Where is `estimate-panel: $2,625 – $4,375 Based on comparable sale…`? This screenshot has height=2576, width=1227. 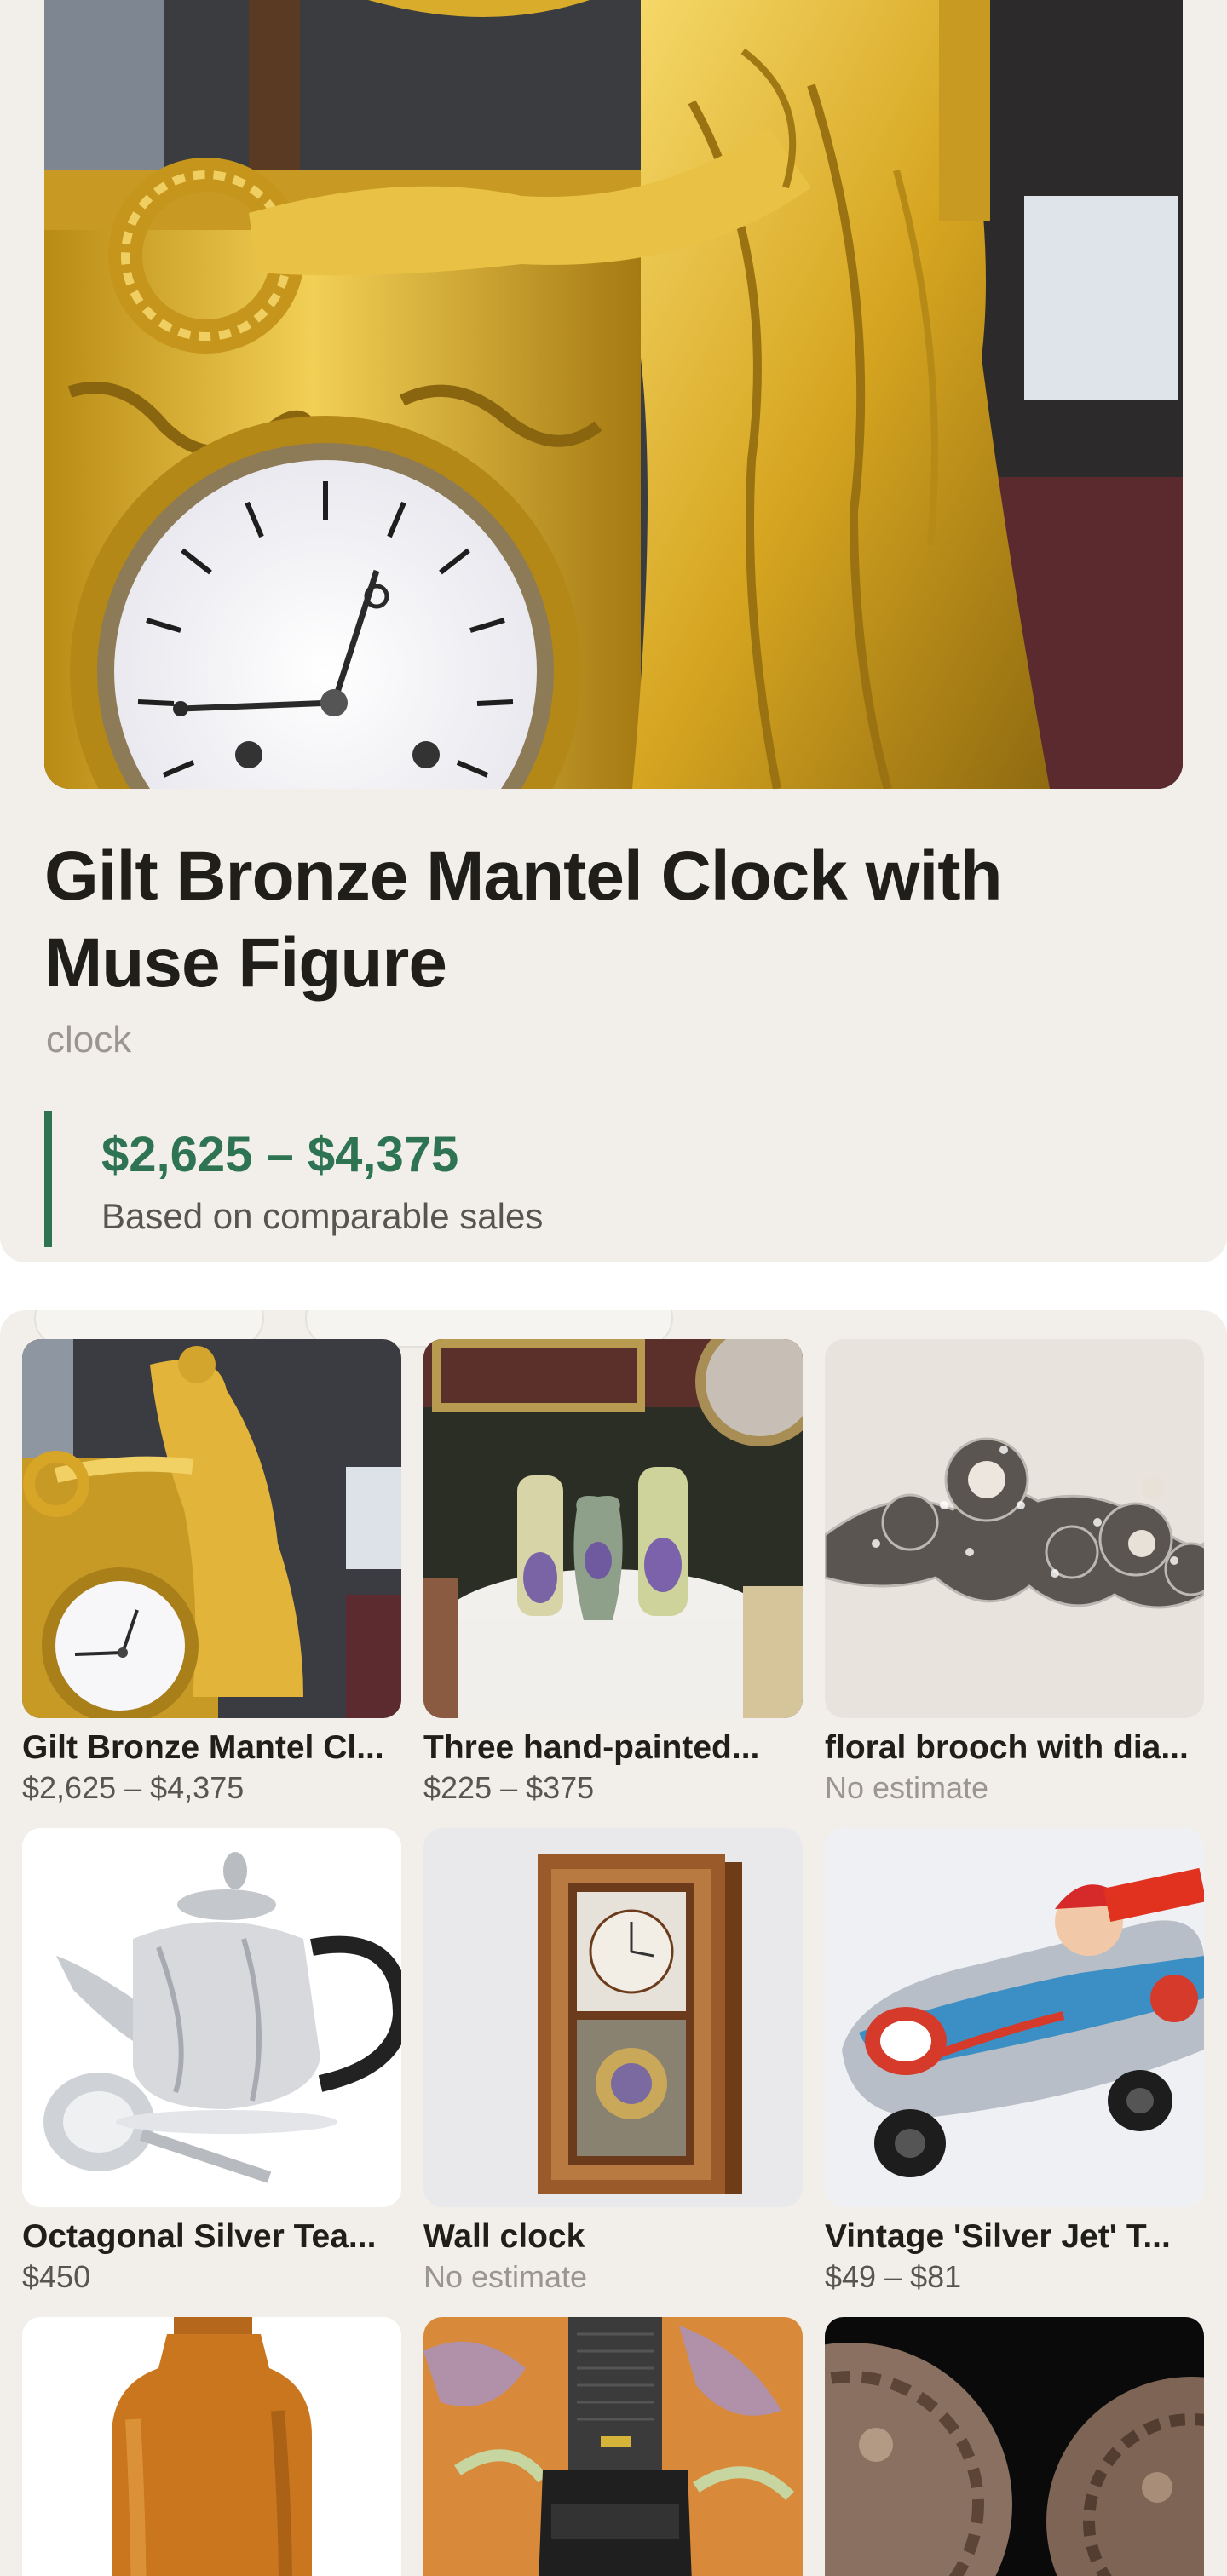
estimate-panel: $2,625 – $4,375 Based on comparable sale… is located at coordinates (427, 1179).